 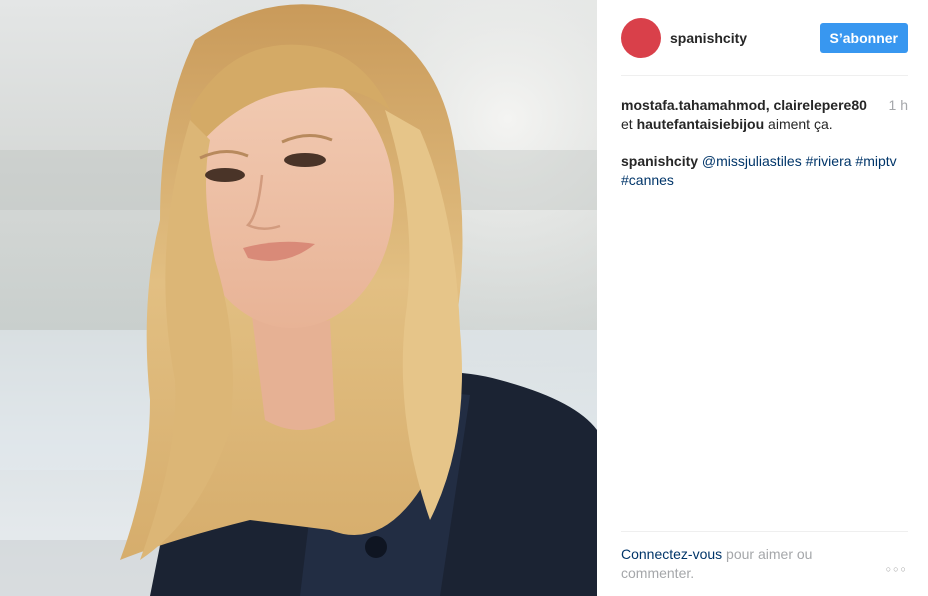 I want to click on liker-link: clairelepere80, so click(x=819, y=105).